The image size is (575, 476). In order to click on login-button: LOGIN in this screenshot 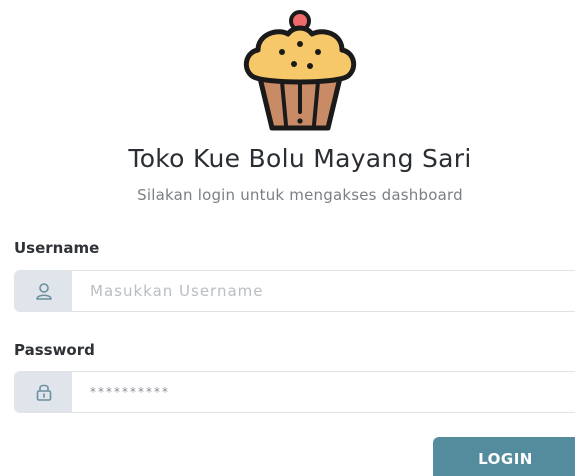, I will do `click(504, 456)`.